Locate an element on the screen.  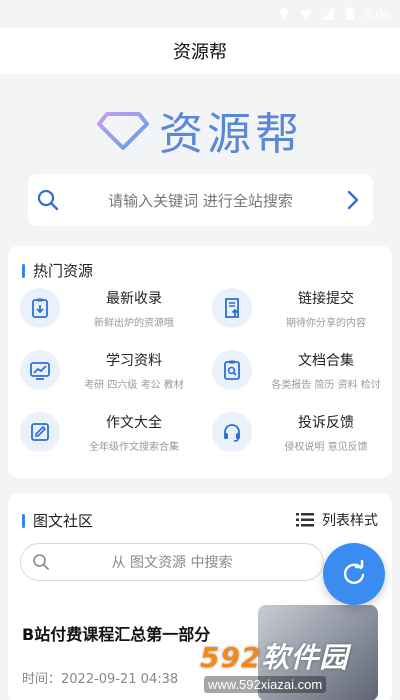
hot-item-study-materials: 学习资料 考研 四六级 考公 教材 is located at coordinates (104, 370).